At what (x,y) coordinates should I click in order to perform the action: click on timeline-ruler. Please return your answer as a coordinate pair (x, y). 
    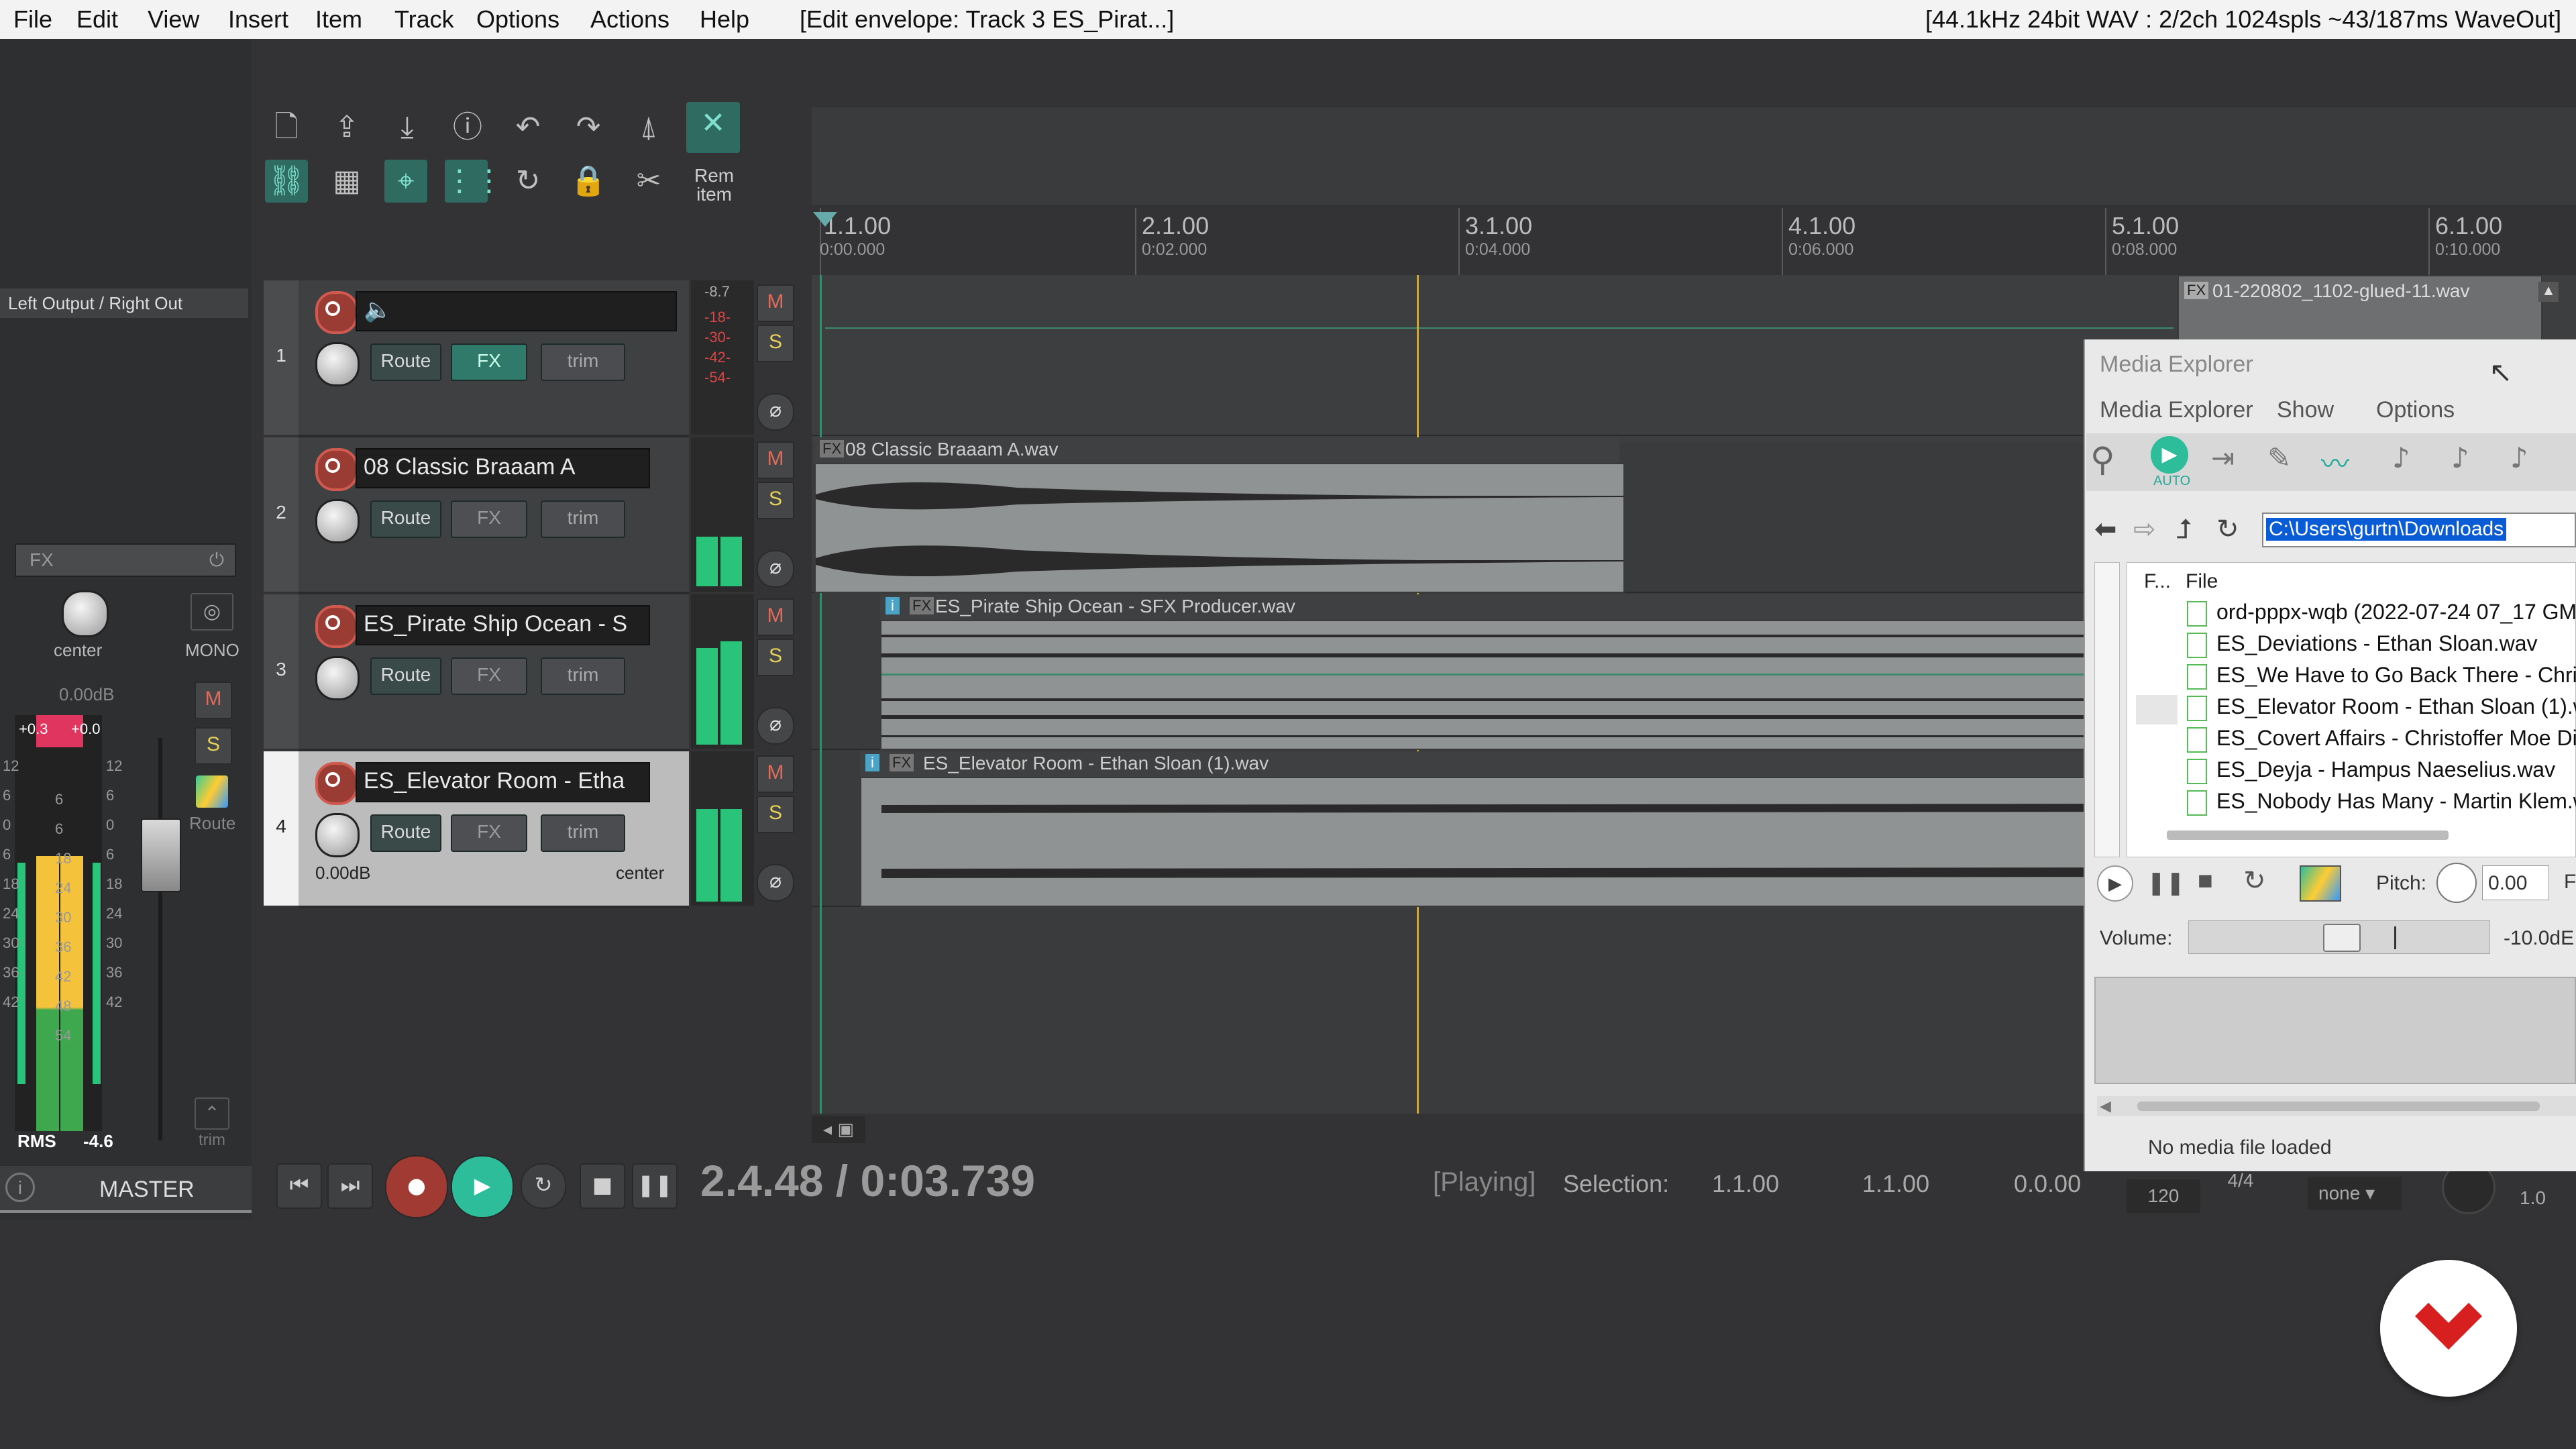
    Looking at the image, I should click on (1694, 240).